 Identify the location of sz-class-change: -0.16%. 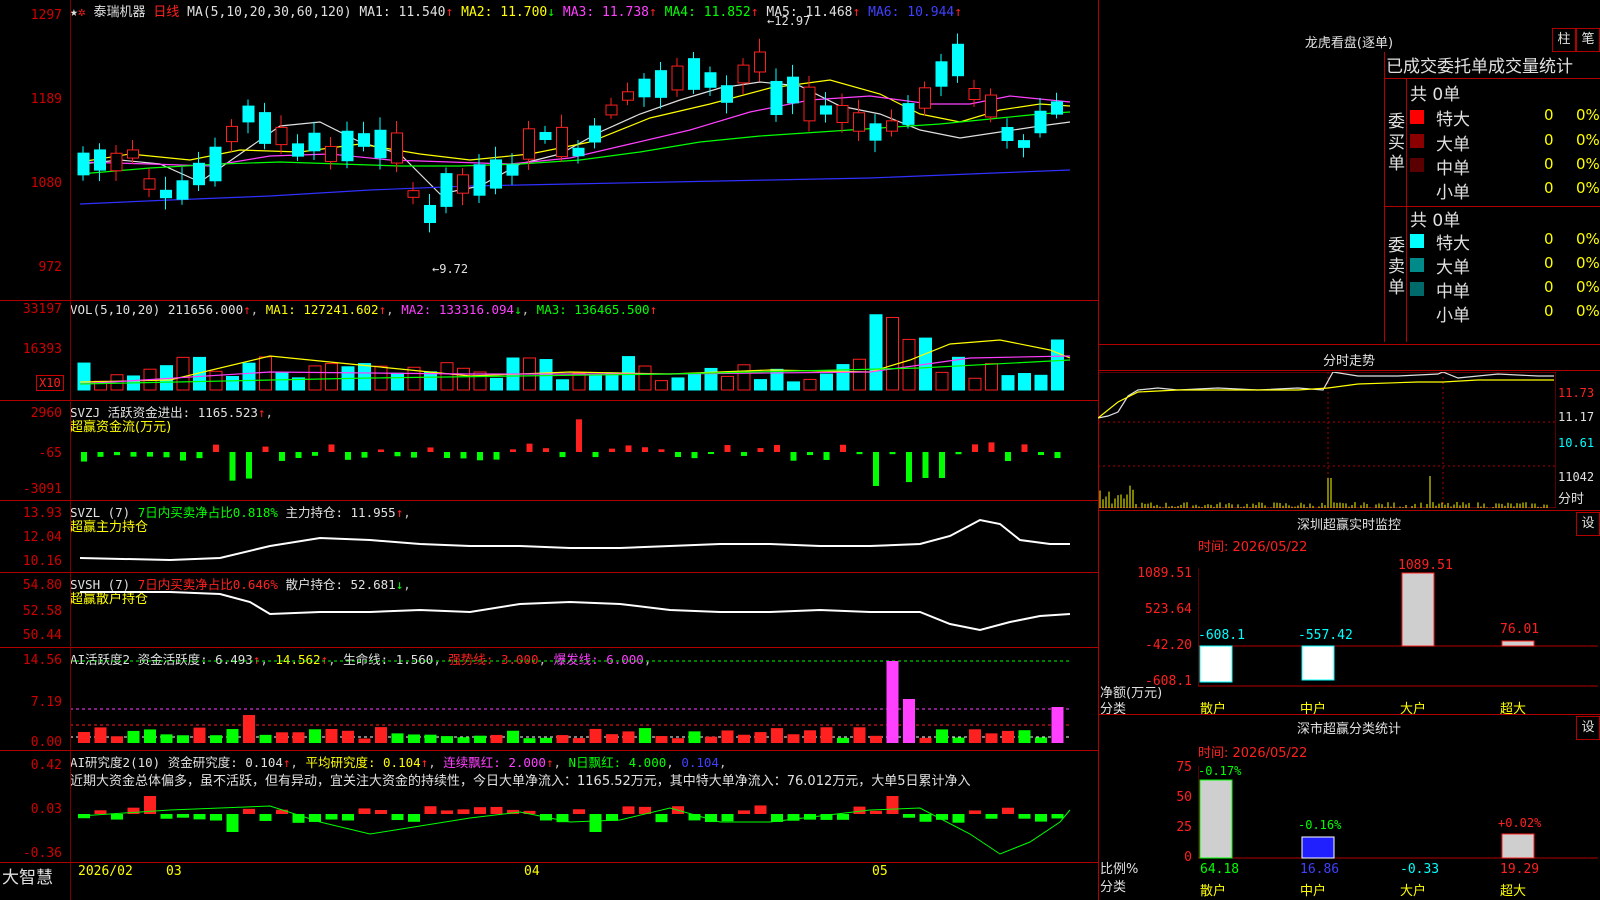
(1320, 825).